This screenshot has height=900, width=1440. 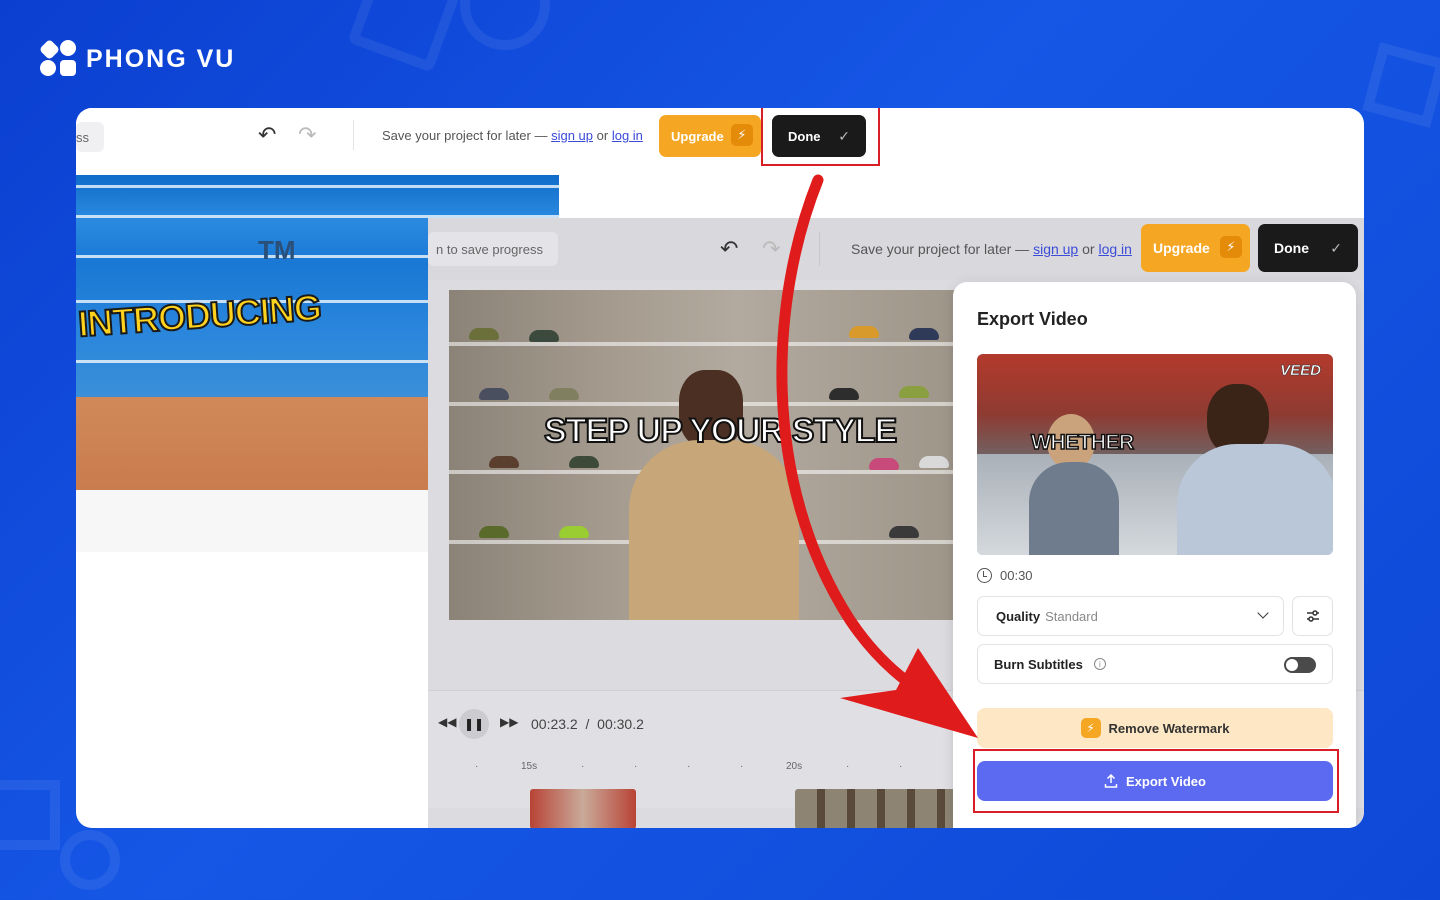 What do you see at coordinates (714, 495) in the screenshot?
I see `video-subject` at bounding box center [714, 495].